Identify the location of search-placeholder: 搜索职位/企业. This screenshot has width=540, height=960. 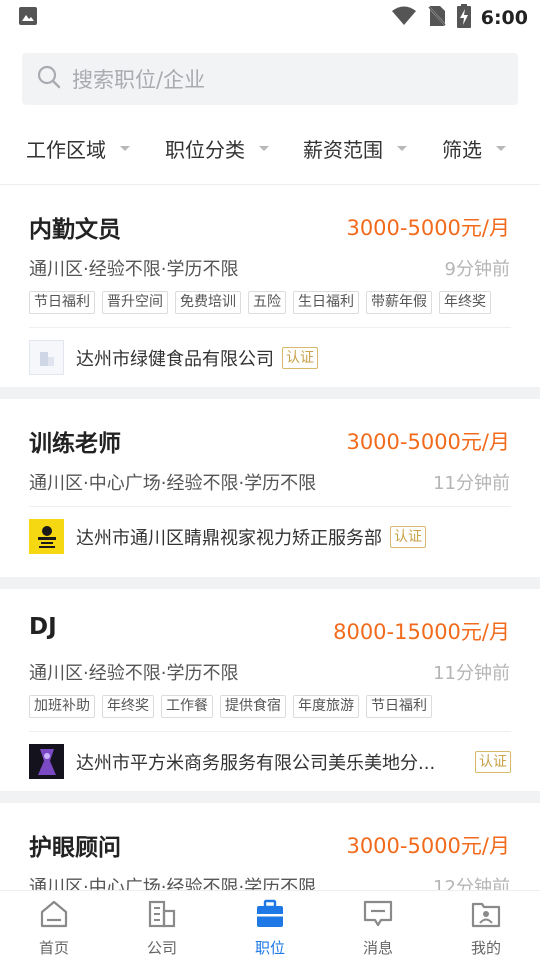
(139, 80).